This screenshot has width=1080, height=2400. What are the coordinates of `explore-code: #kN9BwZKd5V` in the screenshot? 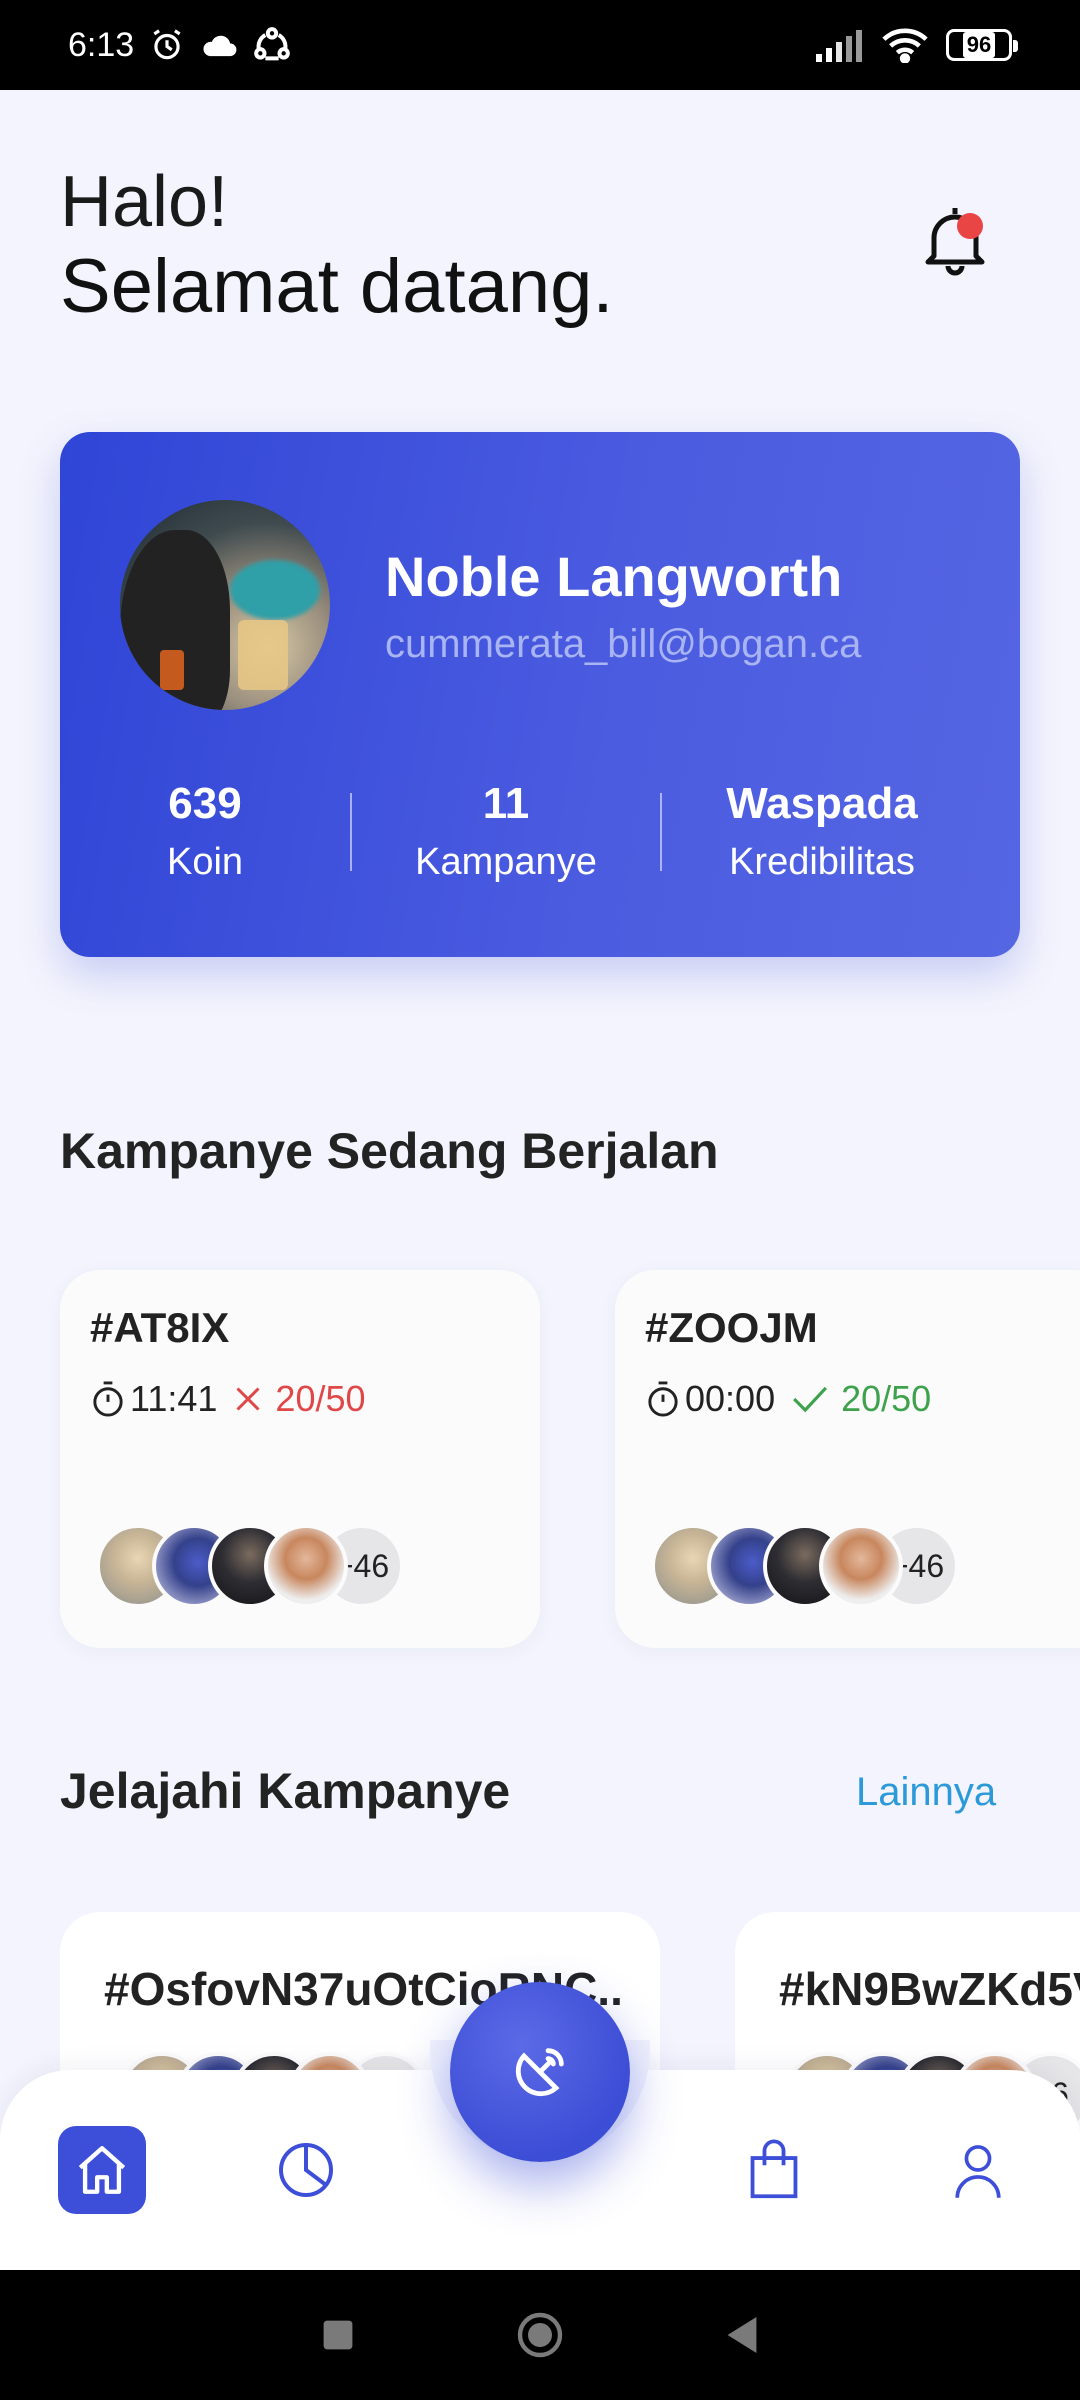 It's located at (929, 1989).